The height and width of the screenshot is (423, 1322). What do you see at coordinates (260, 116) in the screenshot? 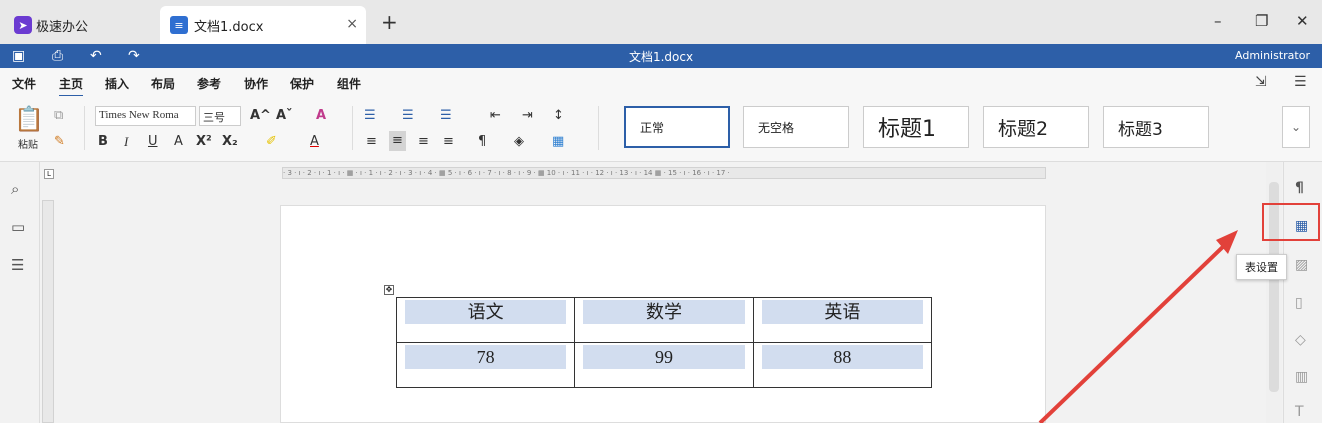
I see `grow-font-button: A^` at bounding box center [260, 116].